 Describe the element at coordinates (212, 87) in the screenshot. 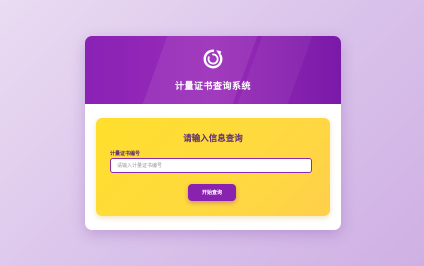

I see `page-title: 计量证书查询系统` at that location.